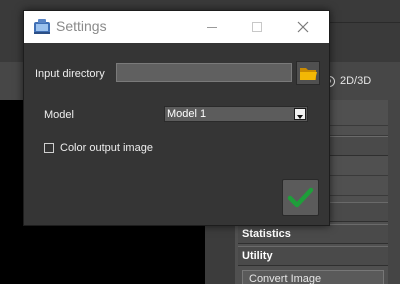  Describe the element at coordinates (356, 81) in the screenshot. I see `view-mode-label: 2D/3D` at that location.